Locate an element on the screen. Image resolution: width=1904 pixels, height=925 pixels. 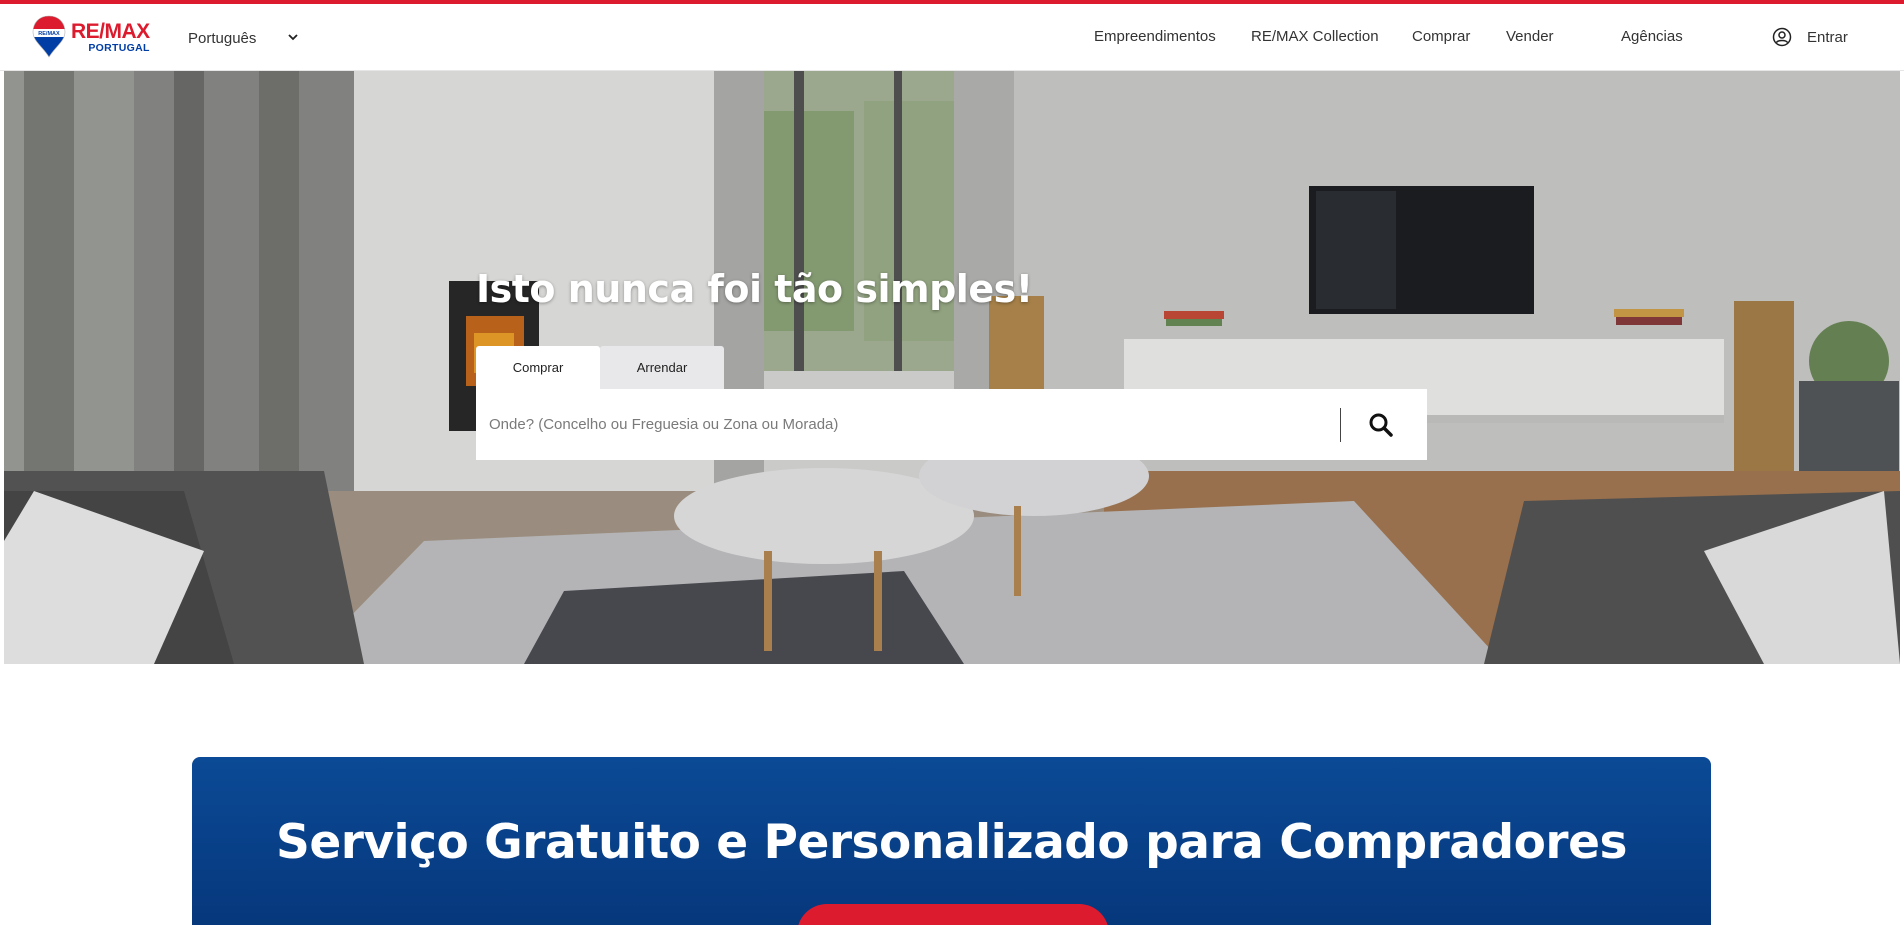
nav-remax-collection: RE/MAX Collection is located at coordinates (1315, 36).